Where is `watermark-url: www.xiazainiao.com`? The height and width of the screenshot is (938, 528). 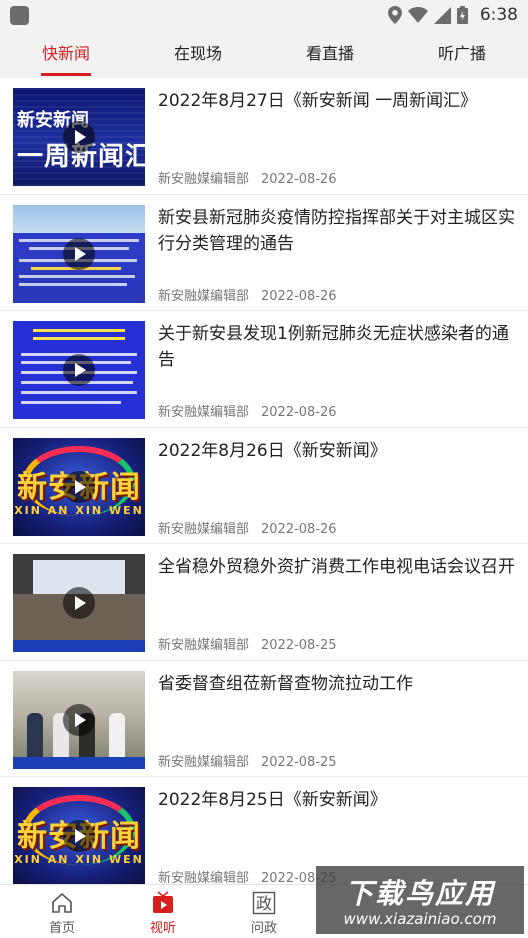 watermark-url: www.xiazainiao.com is located at coordinates (420, 919).